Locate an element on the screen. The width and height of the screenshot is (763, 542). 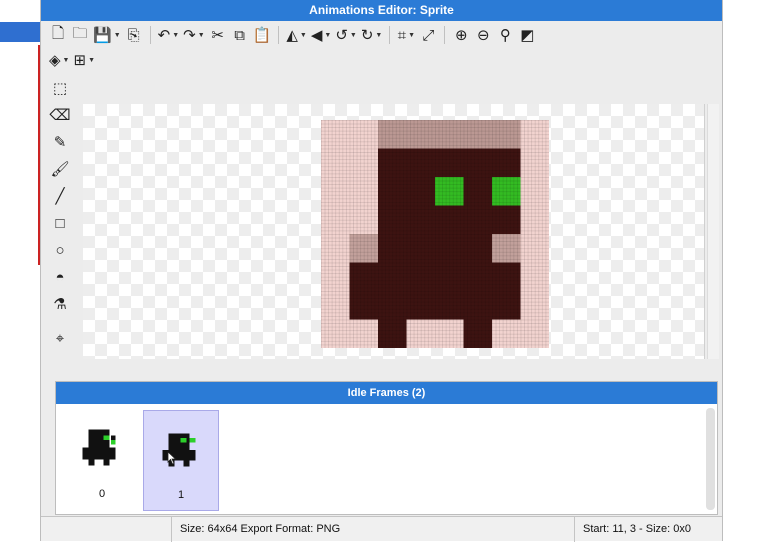
toolbar: 🗋 🗀 💾 ▼ ⎘ ↶ ▼ ↷ ▼ ✂ ⧉ 📋 ◭ ▼ ◀ ▼ ↺ ▼ ↻ ▼ ⌗ ▼ ⤢ ⊕ ⊖ ⚲ ◩ ◈ ▼ ⊞ ▼ is located at coordinates (383, 47).